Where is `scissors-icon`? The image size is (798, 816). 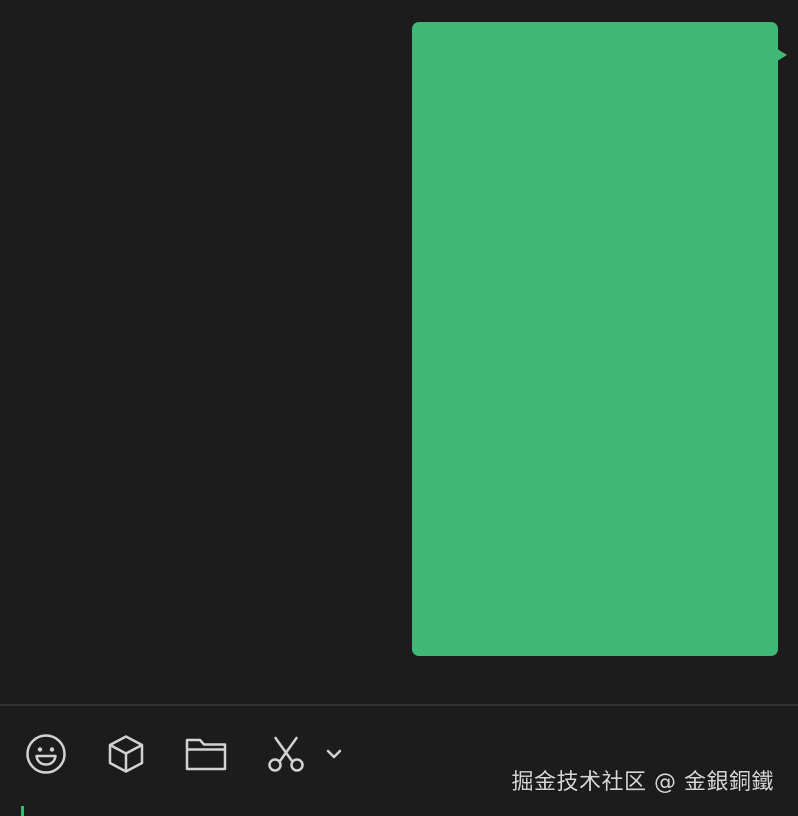 scissors-icon is located at coordinates (286, 754).